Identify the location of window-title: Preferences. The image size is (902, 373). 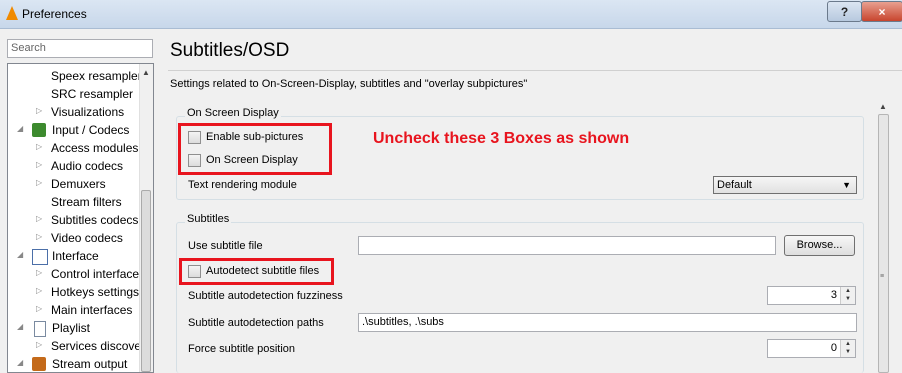
(54, 14).